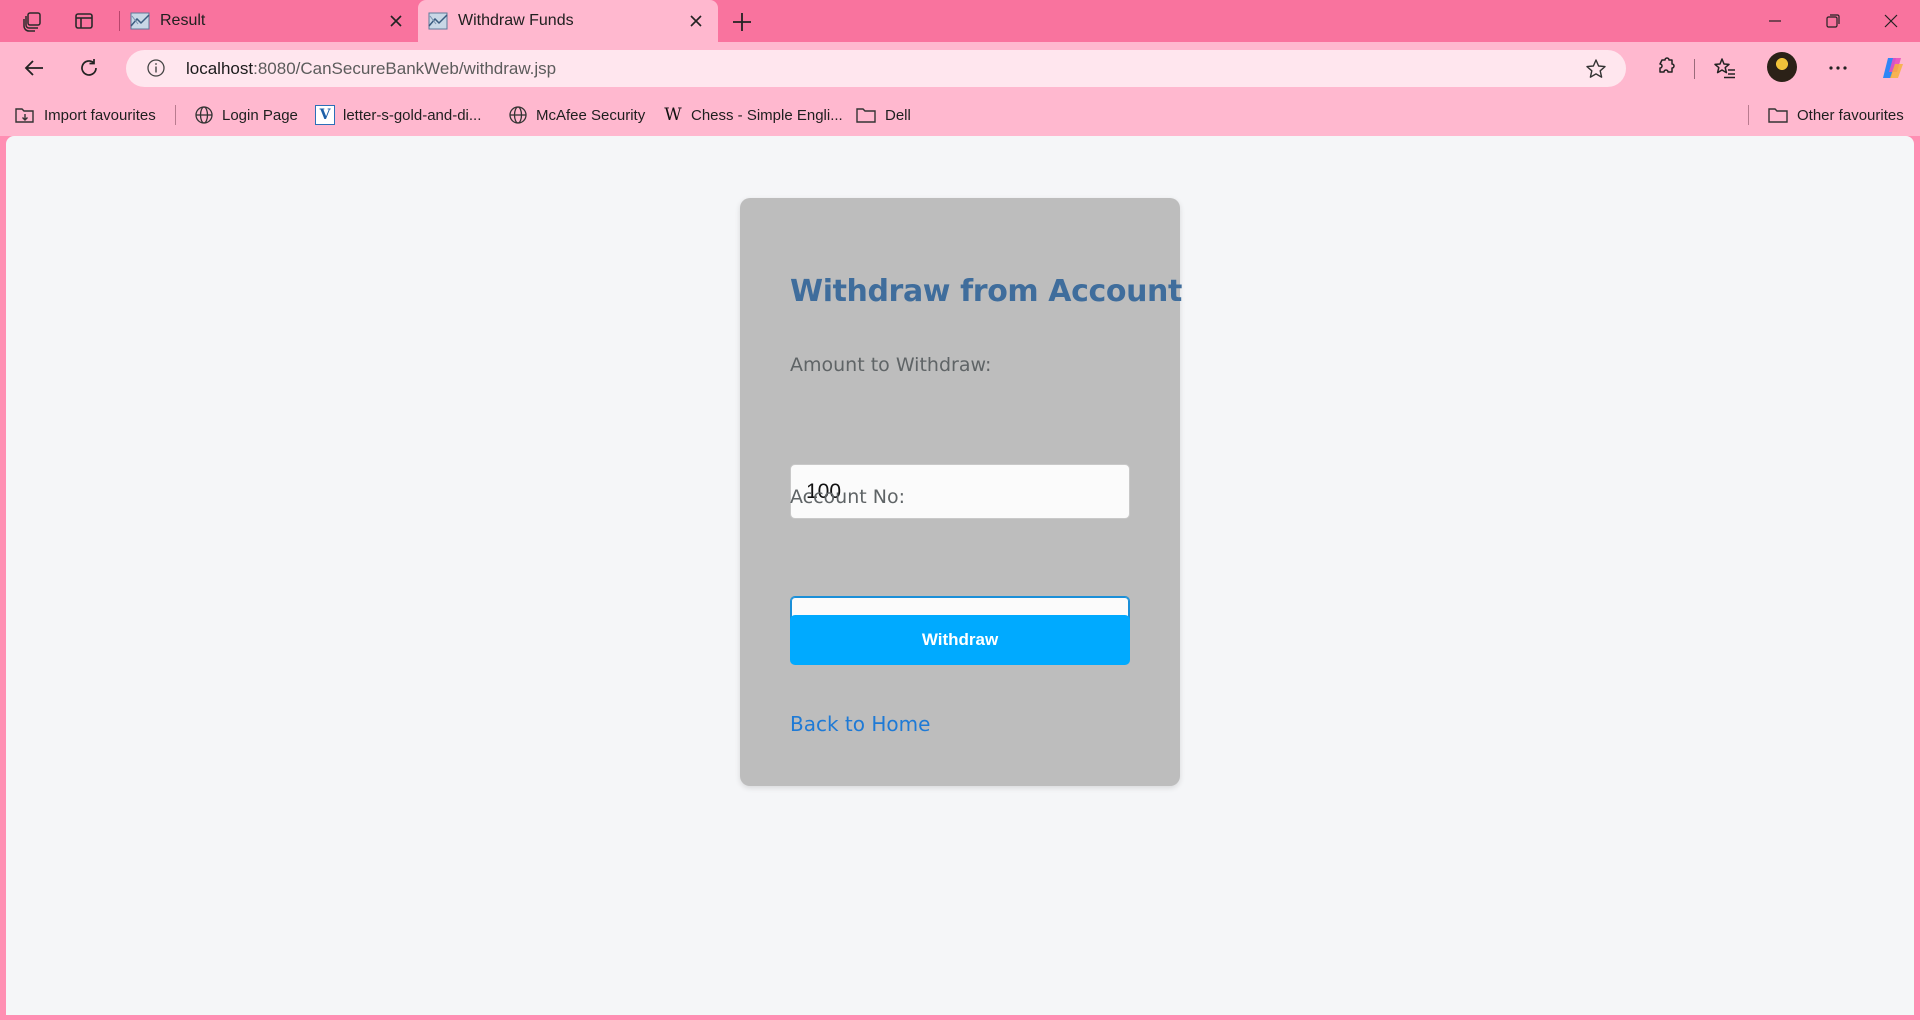 The image size is (1920, 1020). Describe the element at coordinates (960, 640) in the screenshot. I see `withdraw-button: Withdraw` at that location.